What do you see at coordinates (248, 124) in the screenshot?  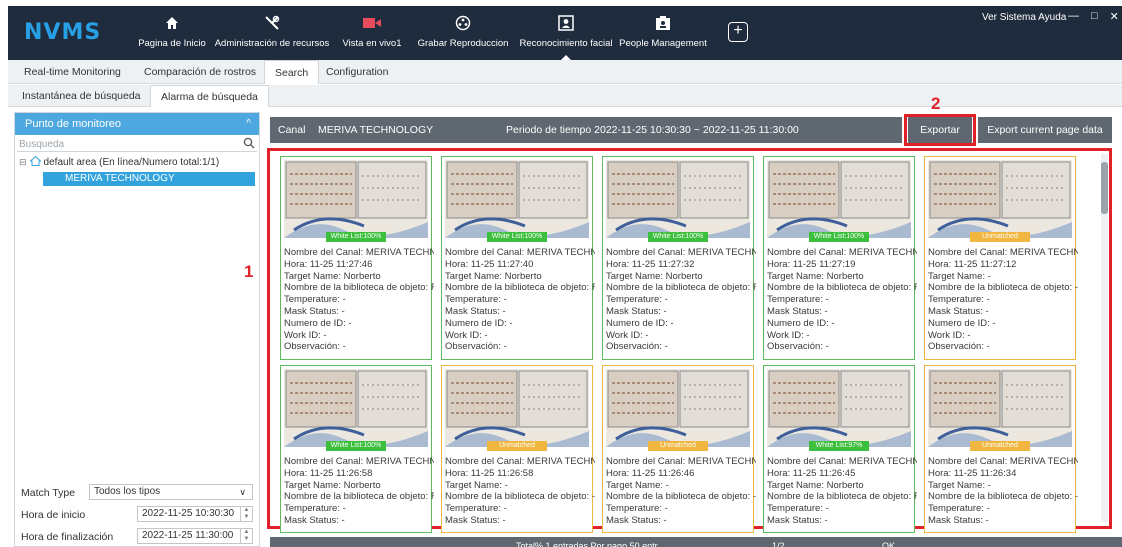 I see `collapse-icon: ^` at bounding box center [248, 124].